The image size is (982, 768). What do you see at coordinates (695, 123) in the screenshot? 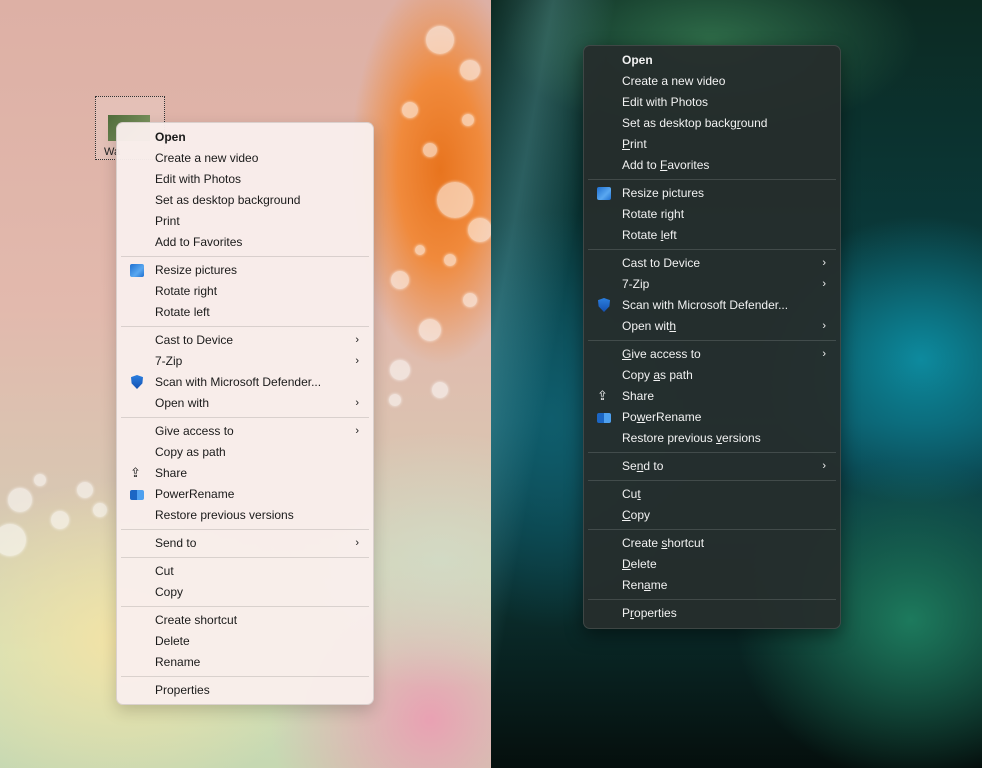
I see `menu-item-label: Set as desktop background` at bounding box center [695, 123].